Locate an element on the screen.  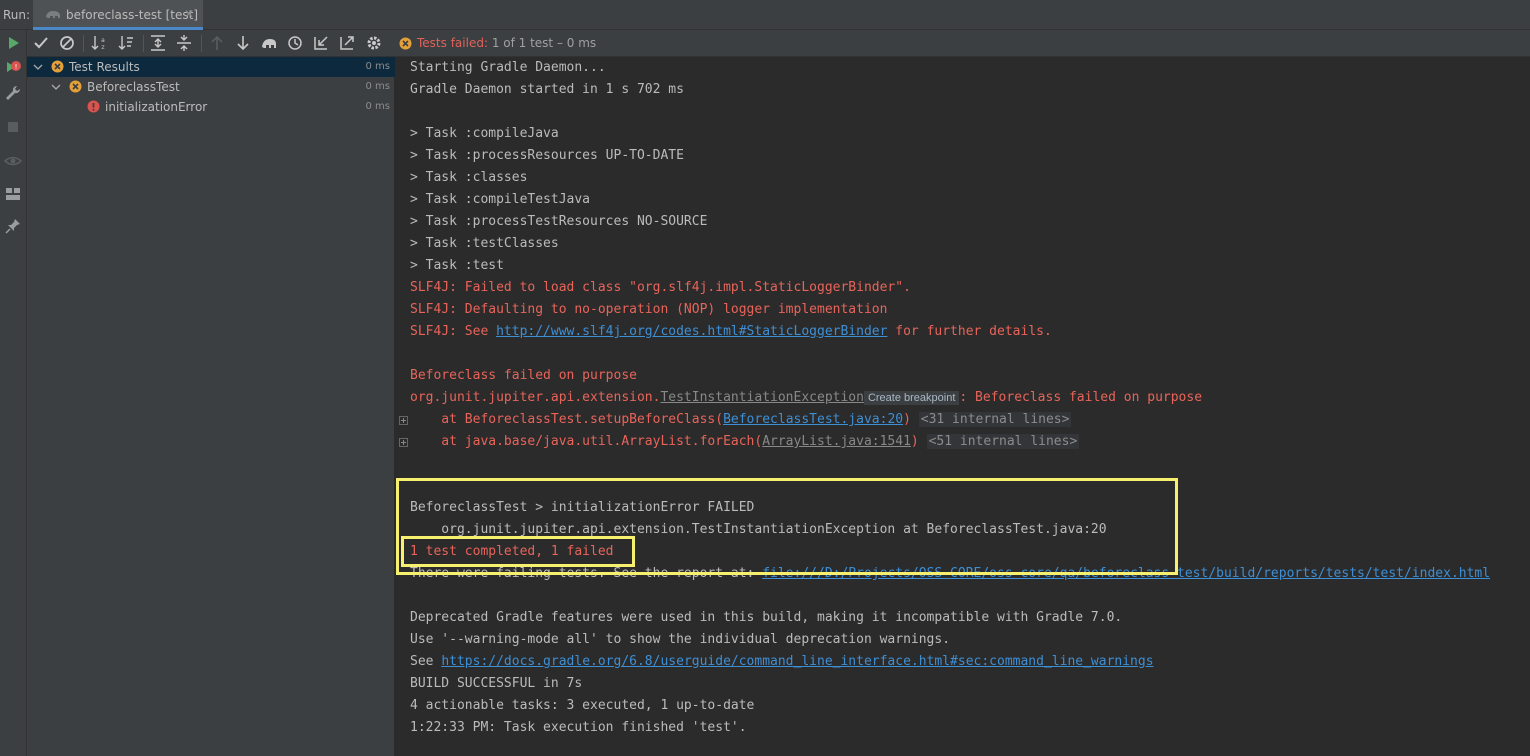
rerun-icon is located at coordinates (13, 43).